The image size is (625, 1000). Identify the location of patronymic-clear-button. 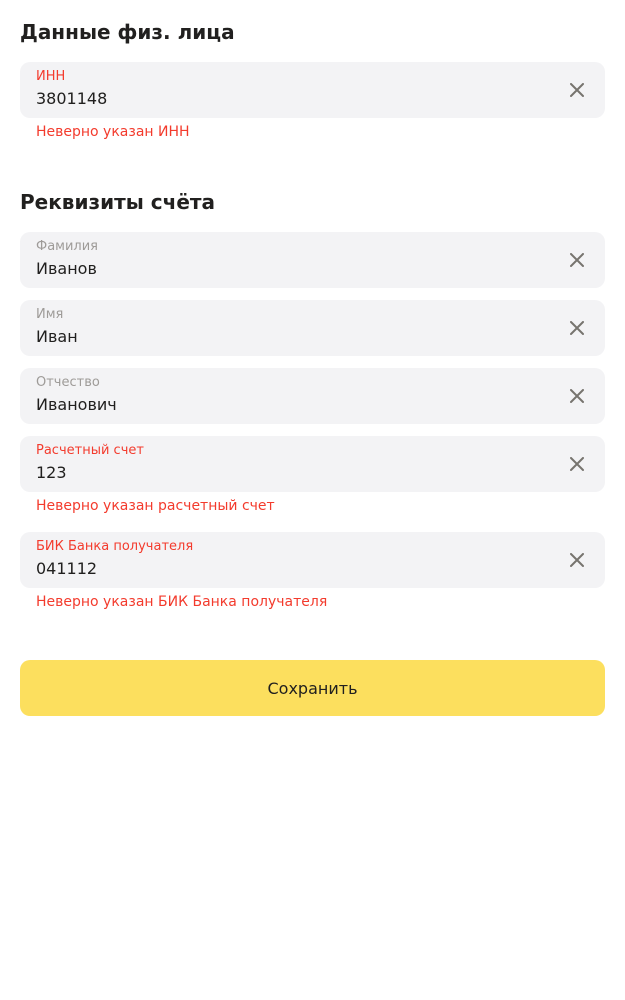
(577, 396).